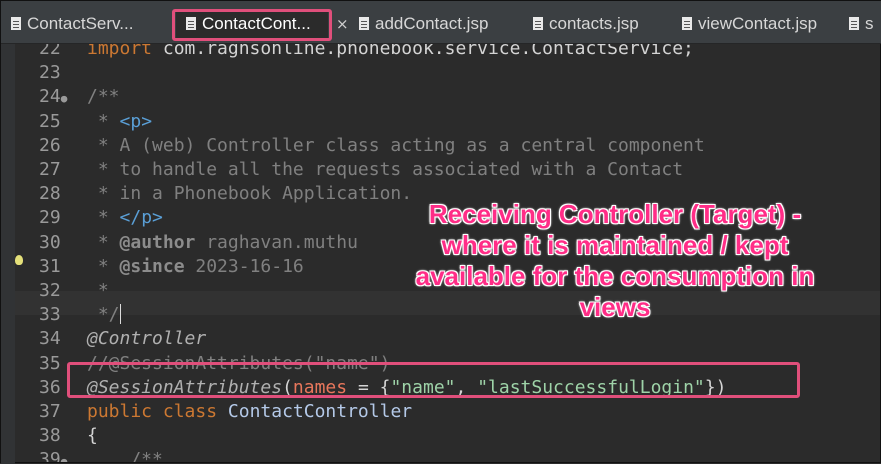 The width and height of the screenshot is (881, 464). I want to click on line-number: 37, so click(50, 411).